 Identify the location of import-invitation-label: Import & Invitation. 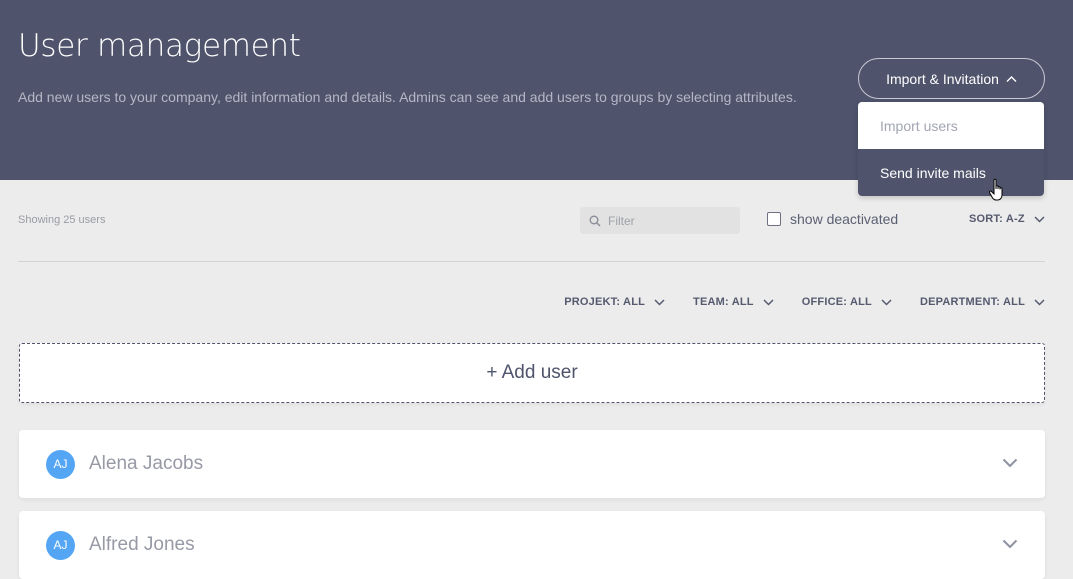
(942, 78).